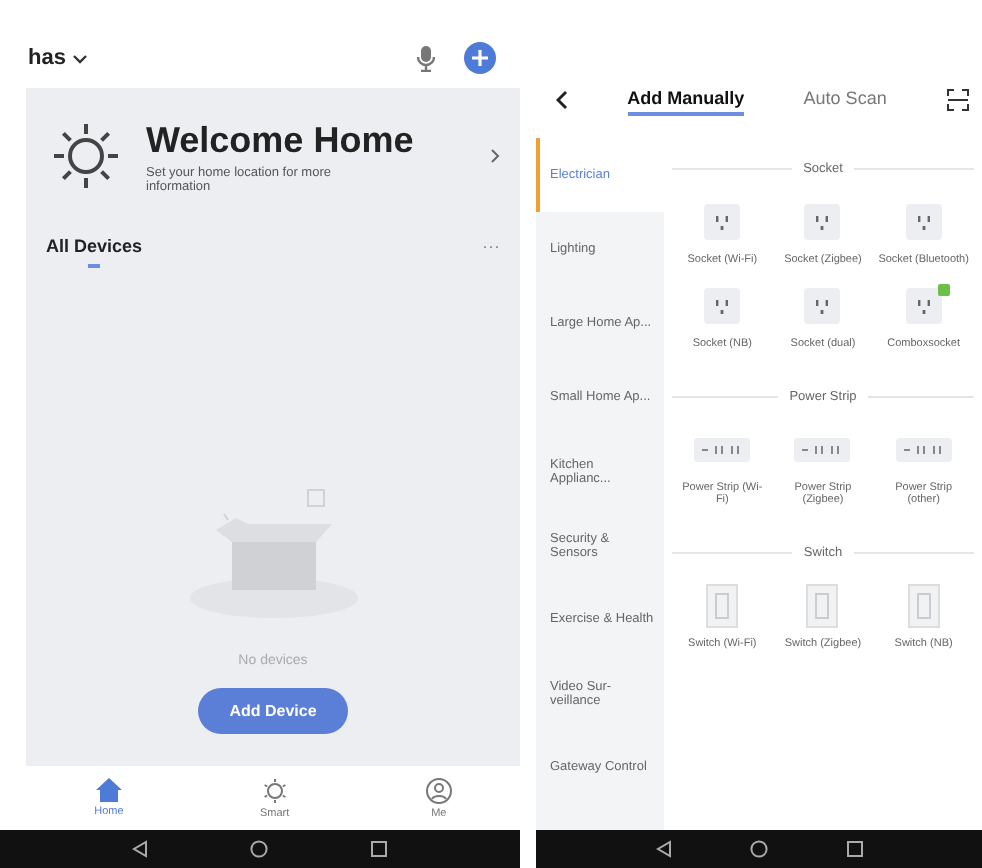 The height and width of the screenshot is (868, 982). Describe the element at coordinates (94, 246) in the screenshot. I see `section-title: All Devices` at that location.